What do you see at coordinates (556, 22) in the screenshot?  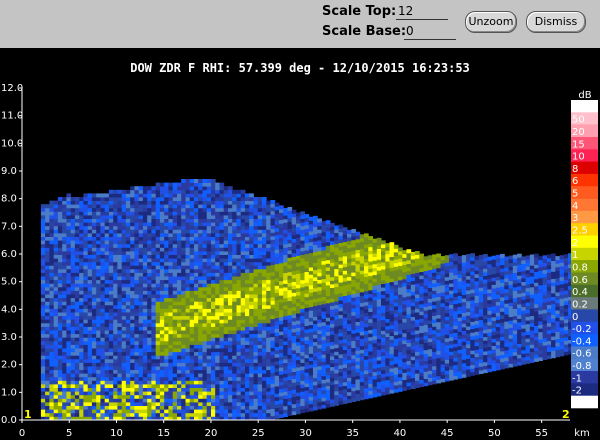 I see `dismiss-button: Dismiss` at bounding box center [556, 22].